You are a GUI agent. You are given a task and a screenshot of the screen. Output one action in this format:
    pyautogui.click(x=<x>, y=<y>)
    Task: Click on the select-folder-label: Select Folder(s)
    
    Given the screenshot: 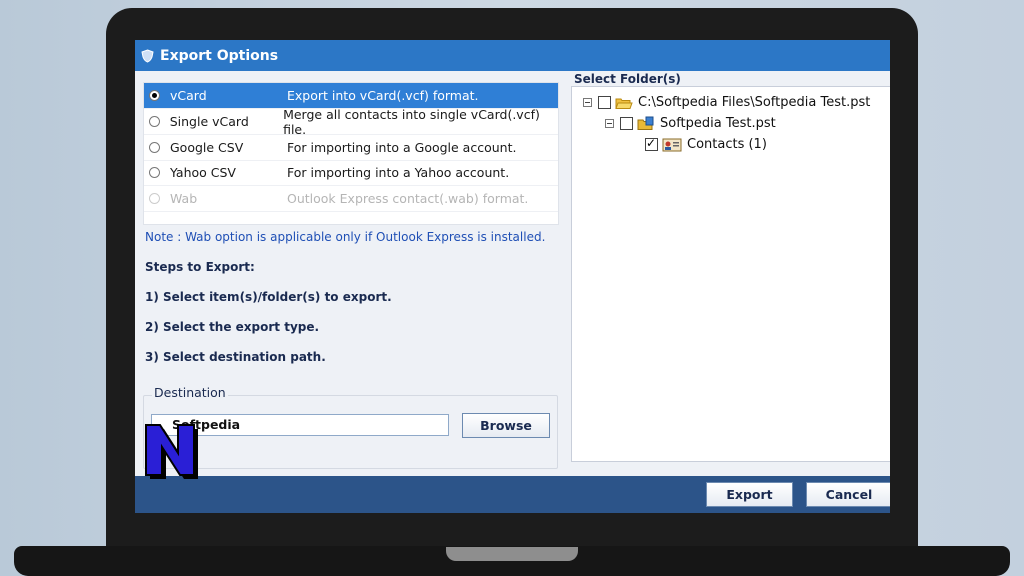 What is the action you would take?
    pyautogui.click(x=627, y=79)
    